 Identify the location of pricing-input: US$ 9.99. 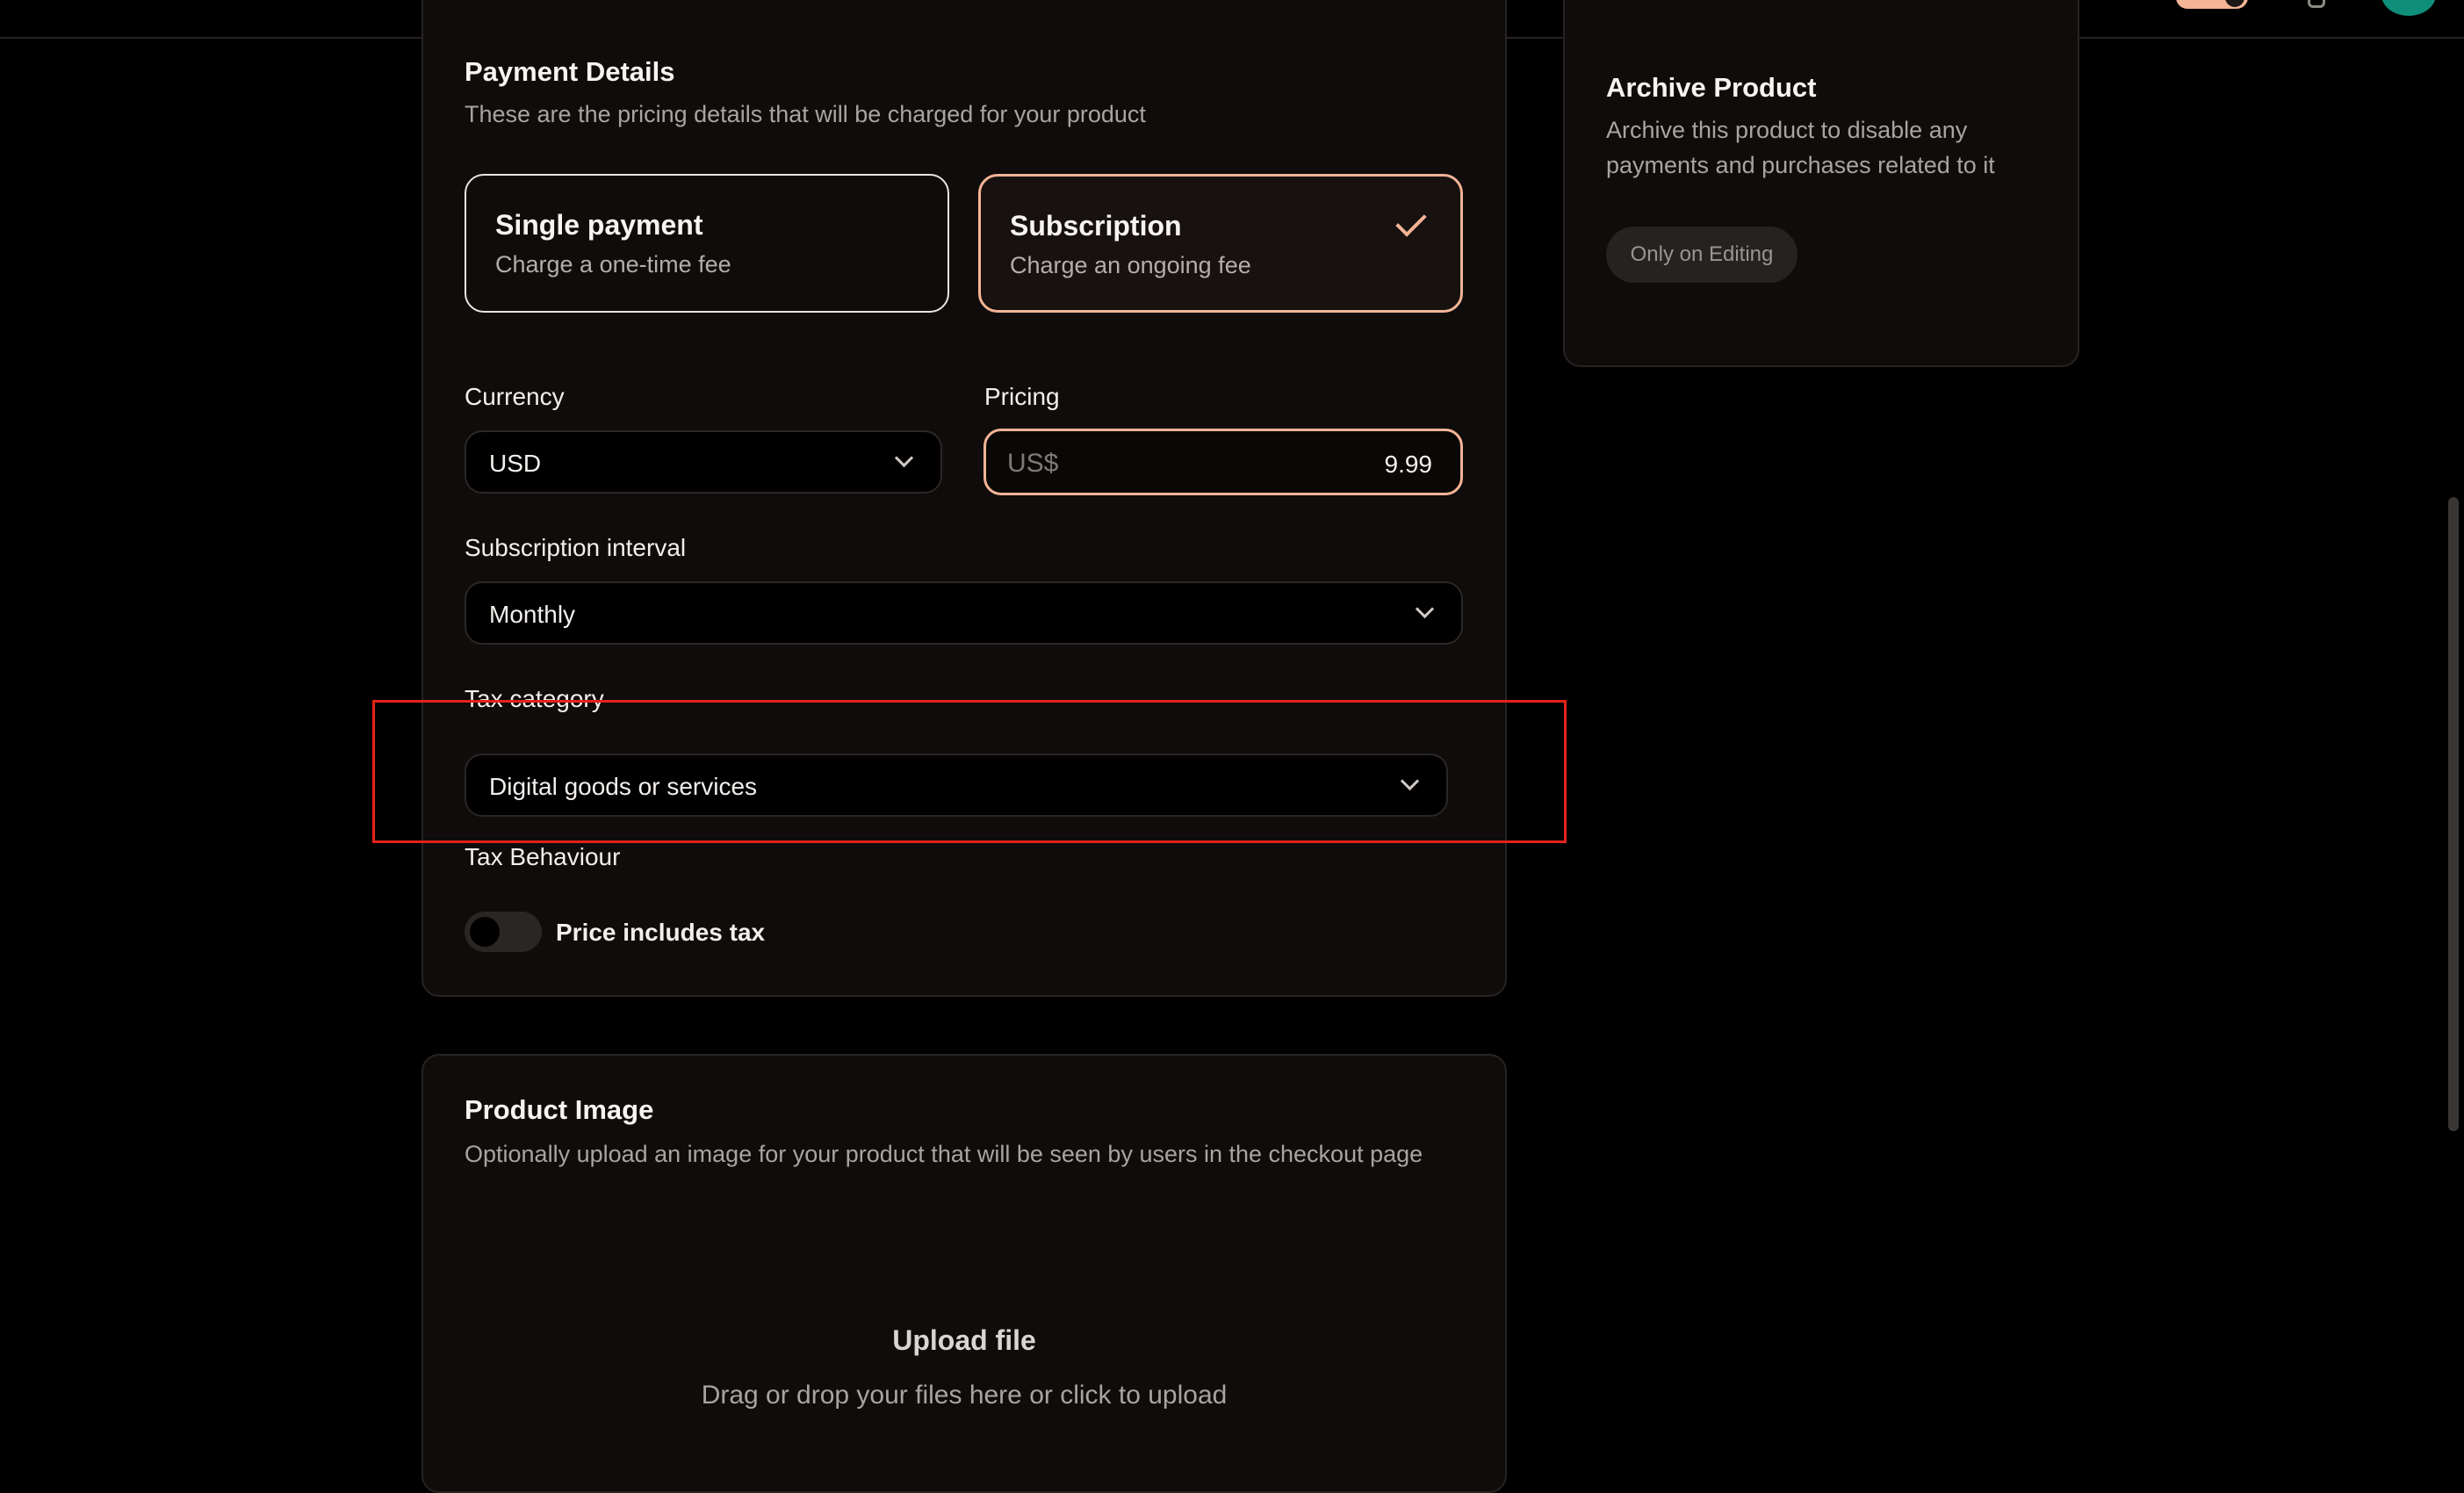
(1223, 462).